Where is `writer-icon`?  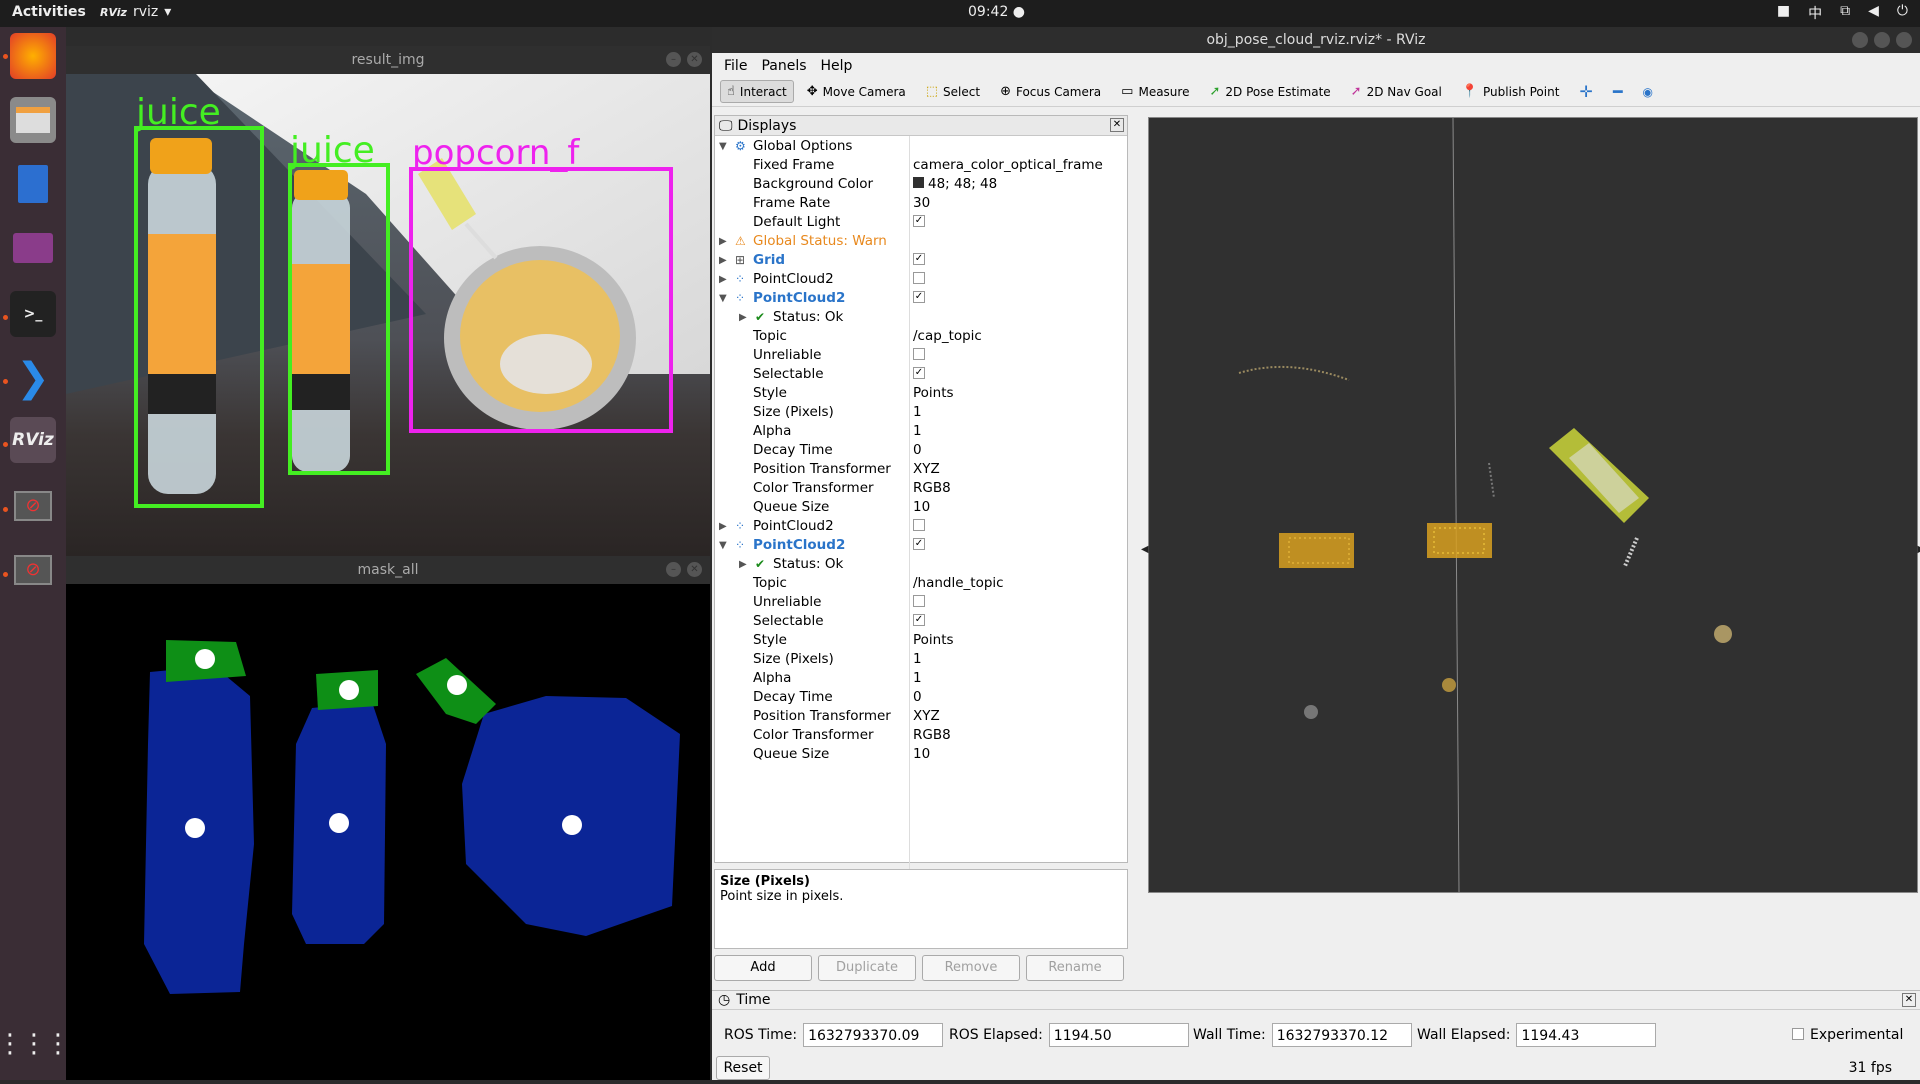
writer-icon is located at coordinates (33, 184).